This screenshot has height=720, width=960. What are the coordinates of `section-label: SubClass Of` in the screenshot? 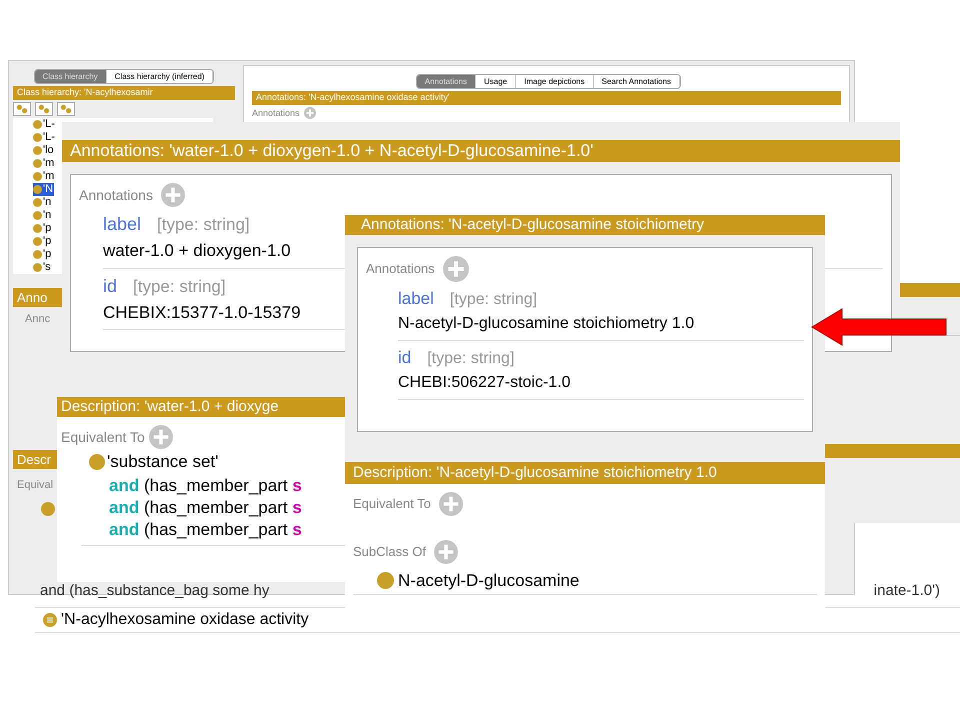 It's located at (389, 552).